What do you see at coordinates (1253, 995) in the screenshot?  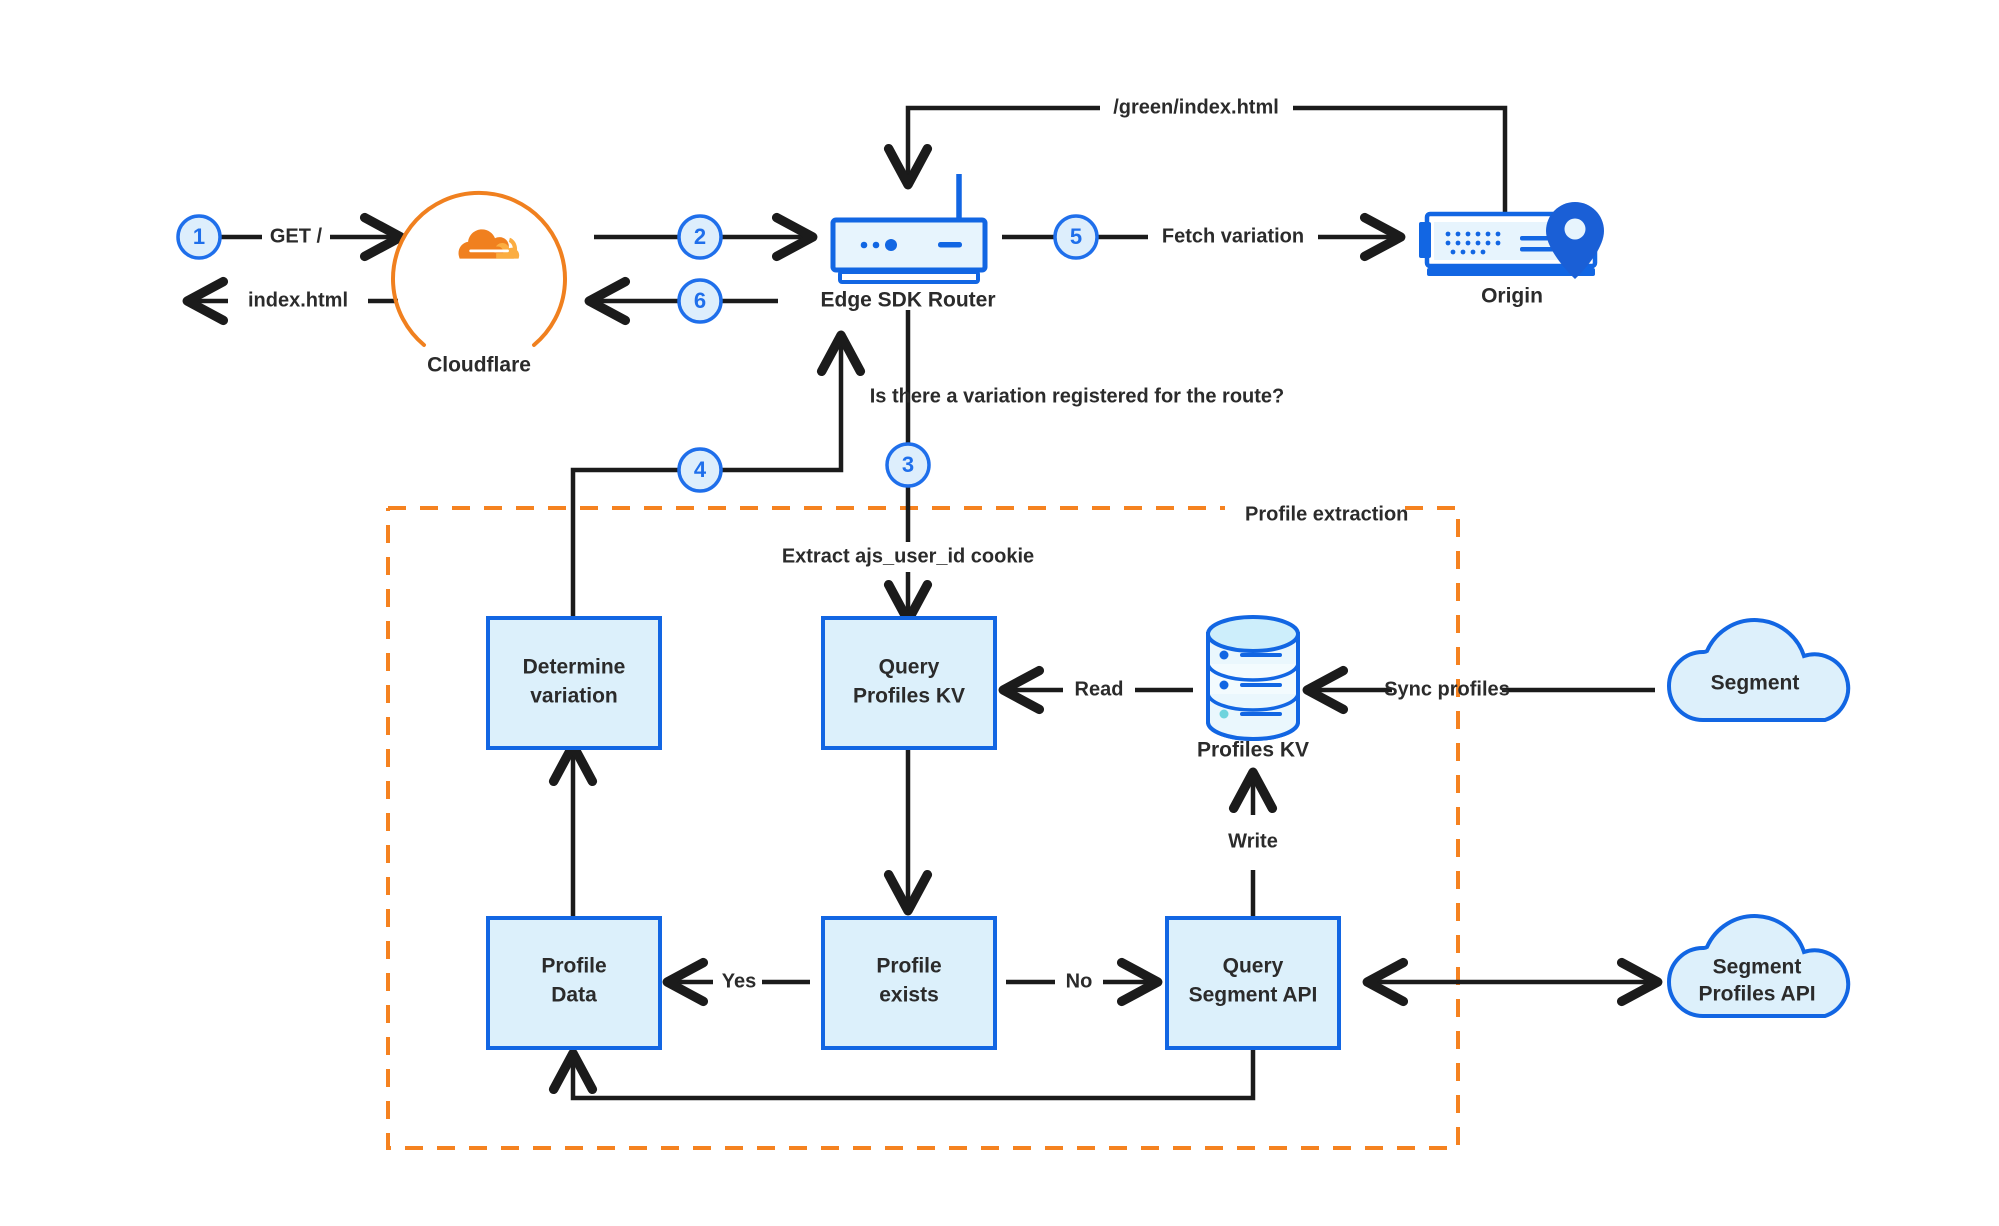 I see `query-segment-api-line2: Segment API` at bounding box center [1253, 995].